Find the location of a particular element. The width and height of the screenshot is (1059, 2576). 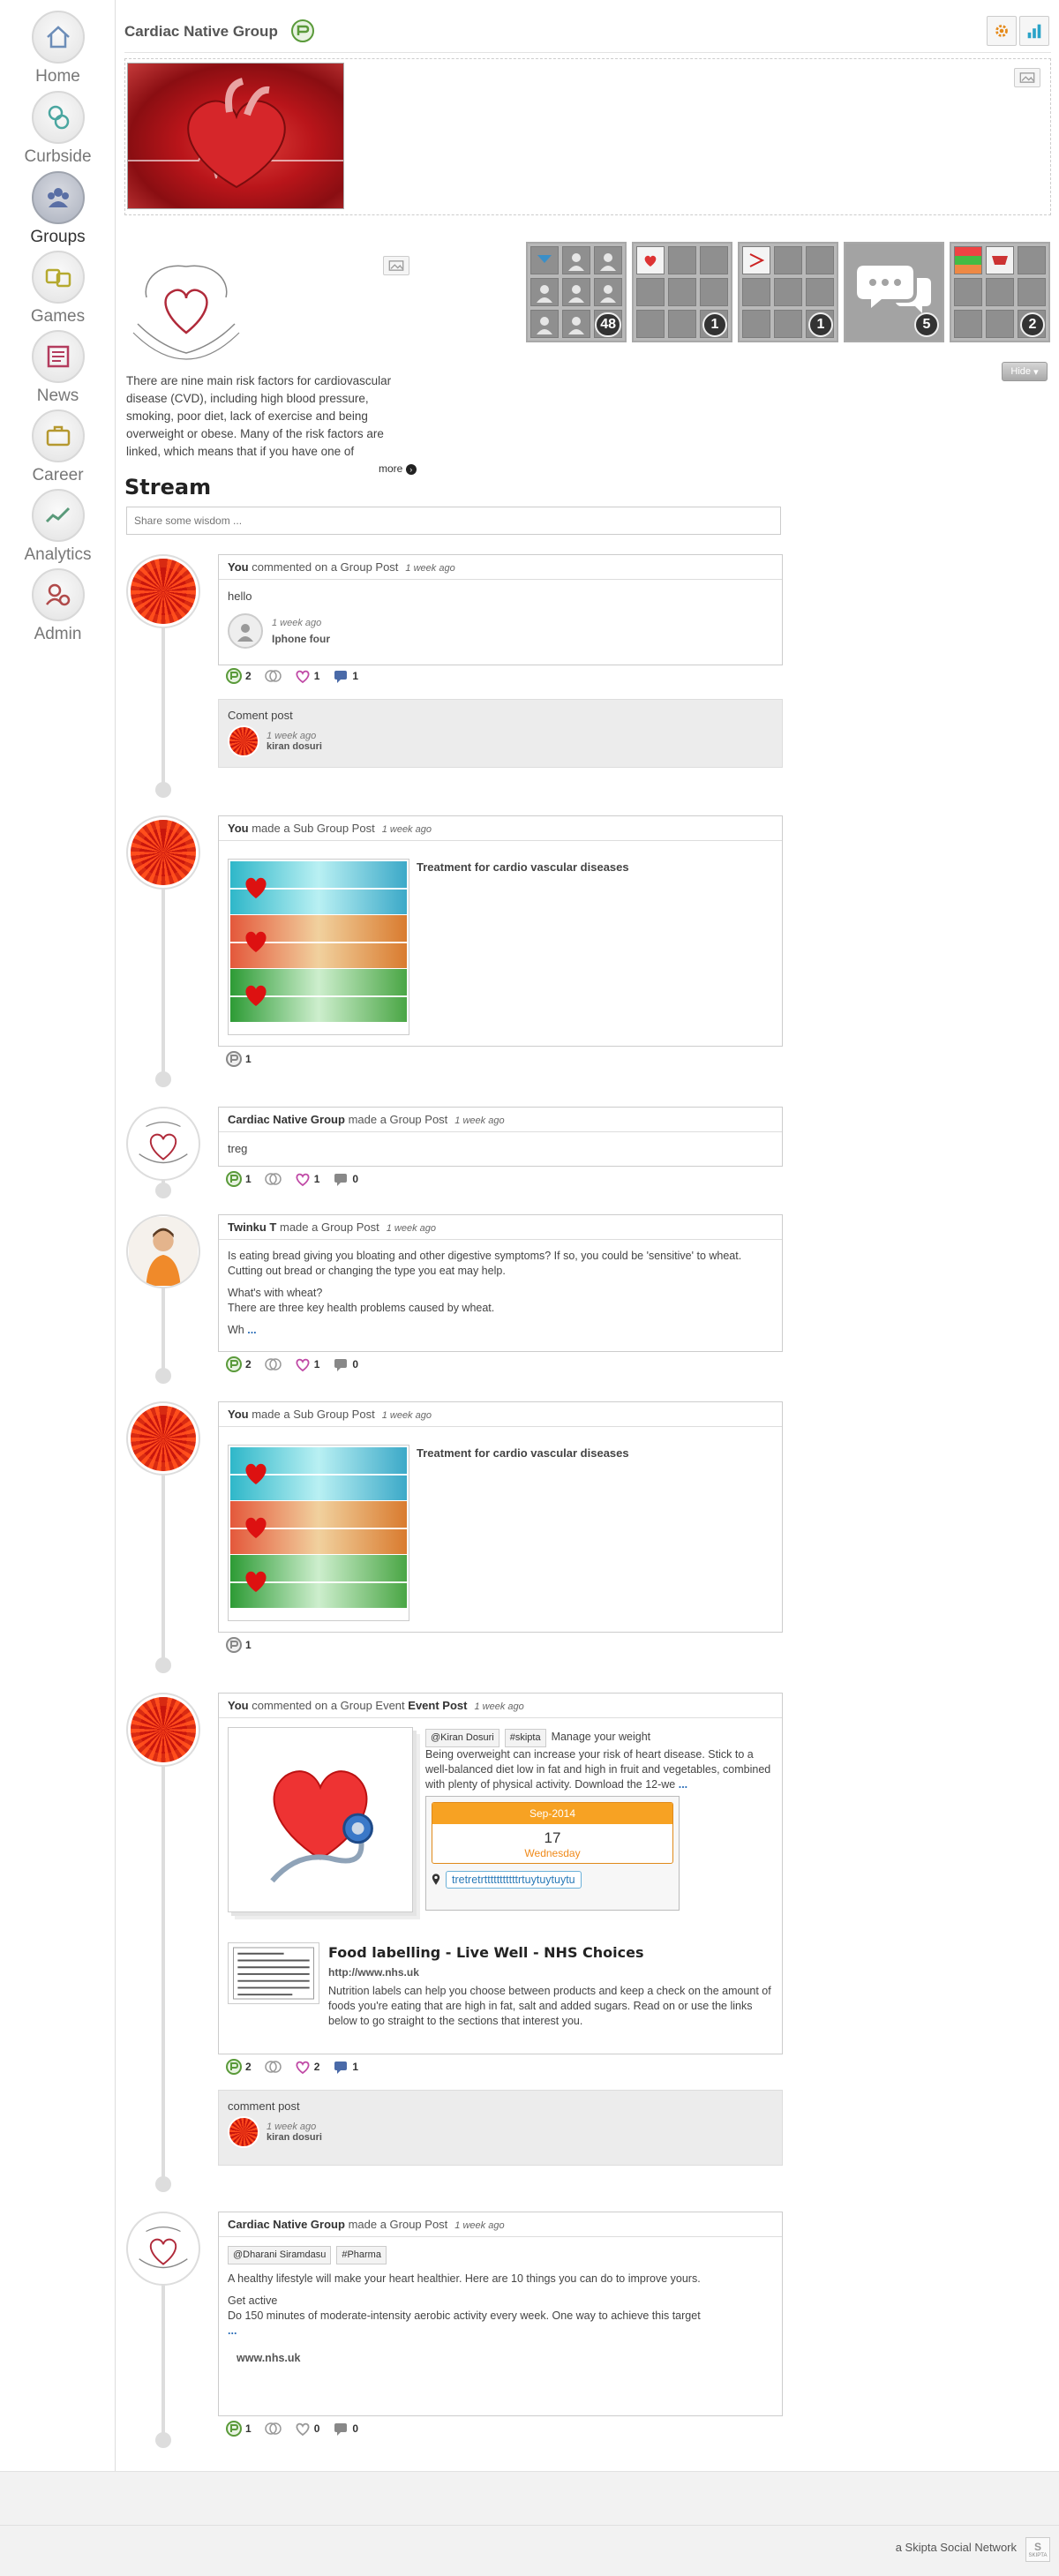

group-logo-thumb is located at coordinates (163, 2248).